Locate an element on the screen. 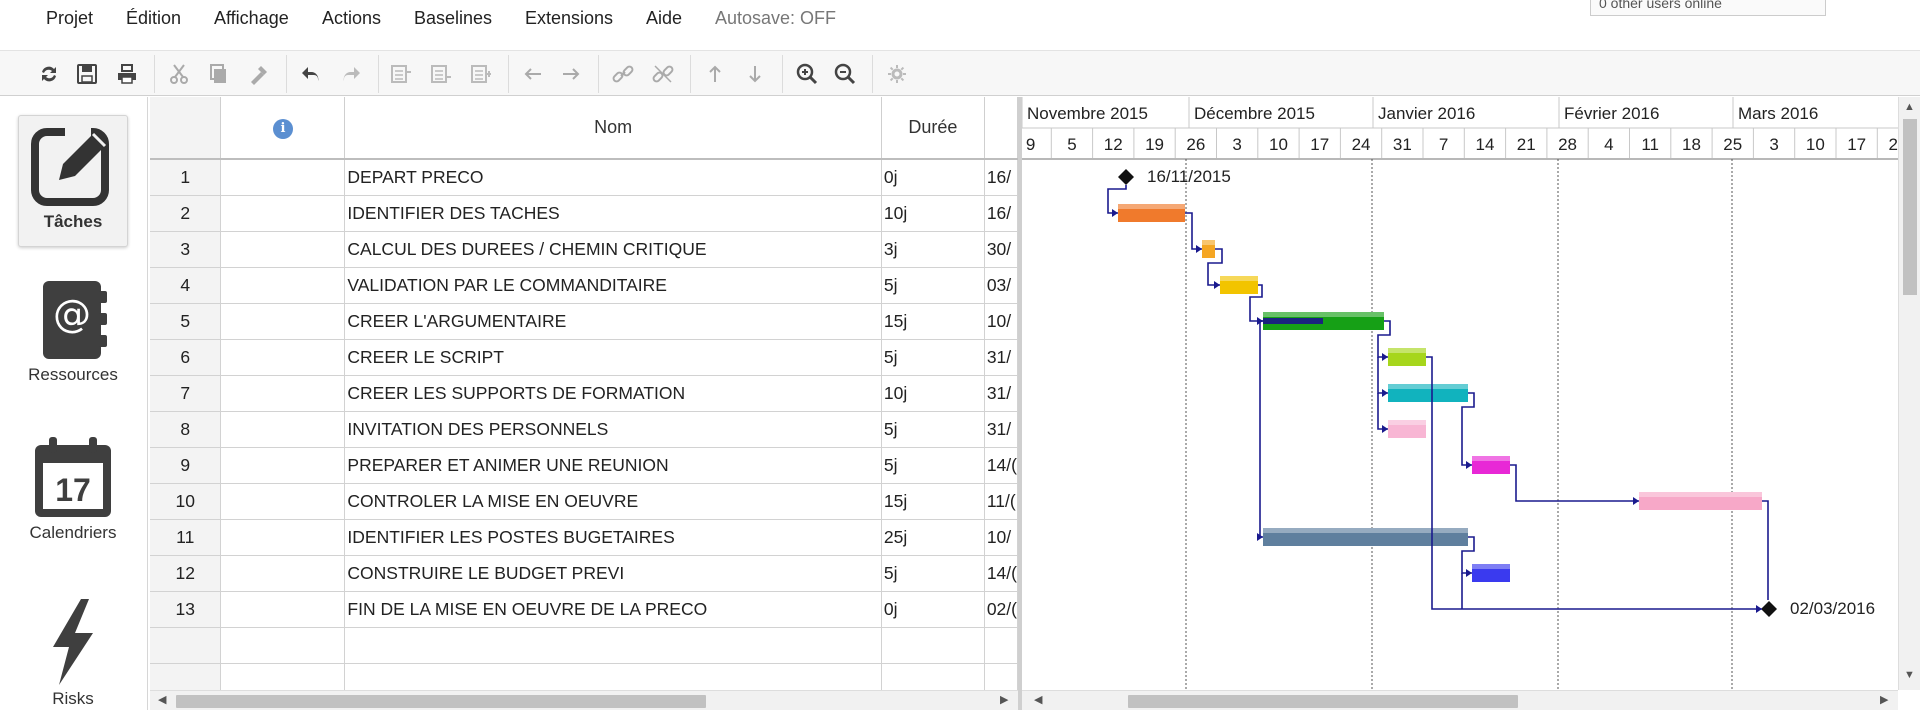 Image resolution: width=1920 pixels, height=710 pixels. milestone-diamond is located at coordinates (1769, 609).